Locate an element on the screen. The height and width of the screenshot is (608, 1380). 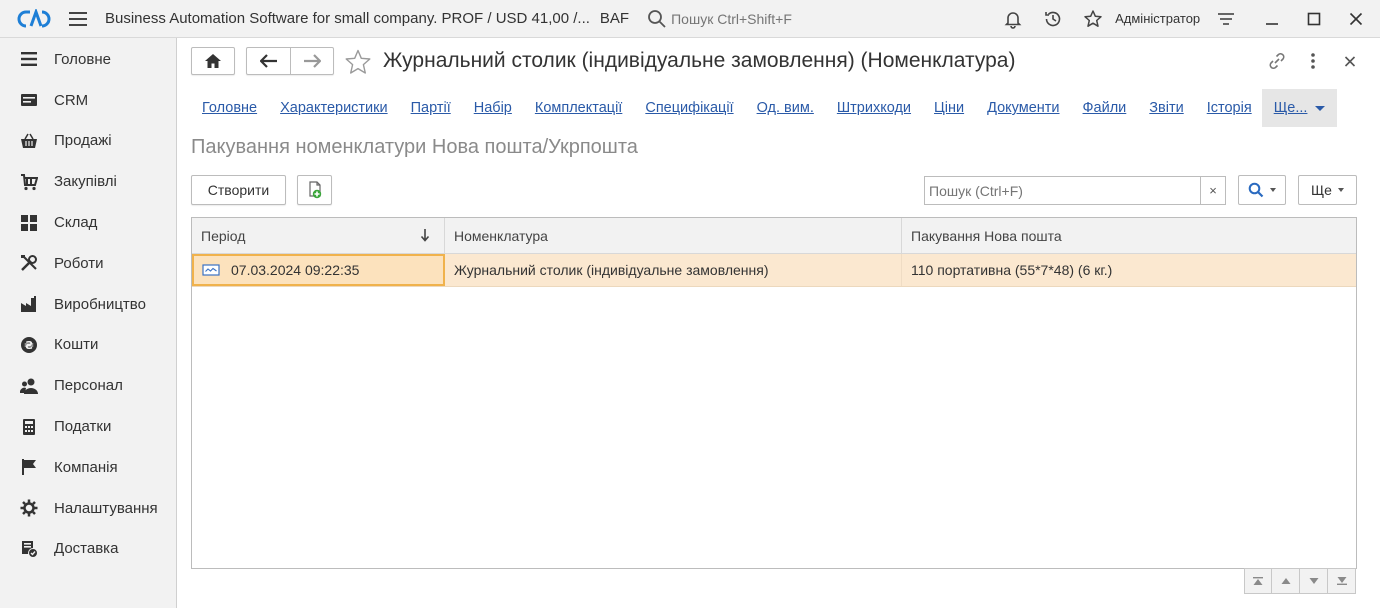
sidebar-item-delivery: Доставка is located at coordinates (88, 549).